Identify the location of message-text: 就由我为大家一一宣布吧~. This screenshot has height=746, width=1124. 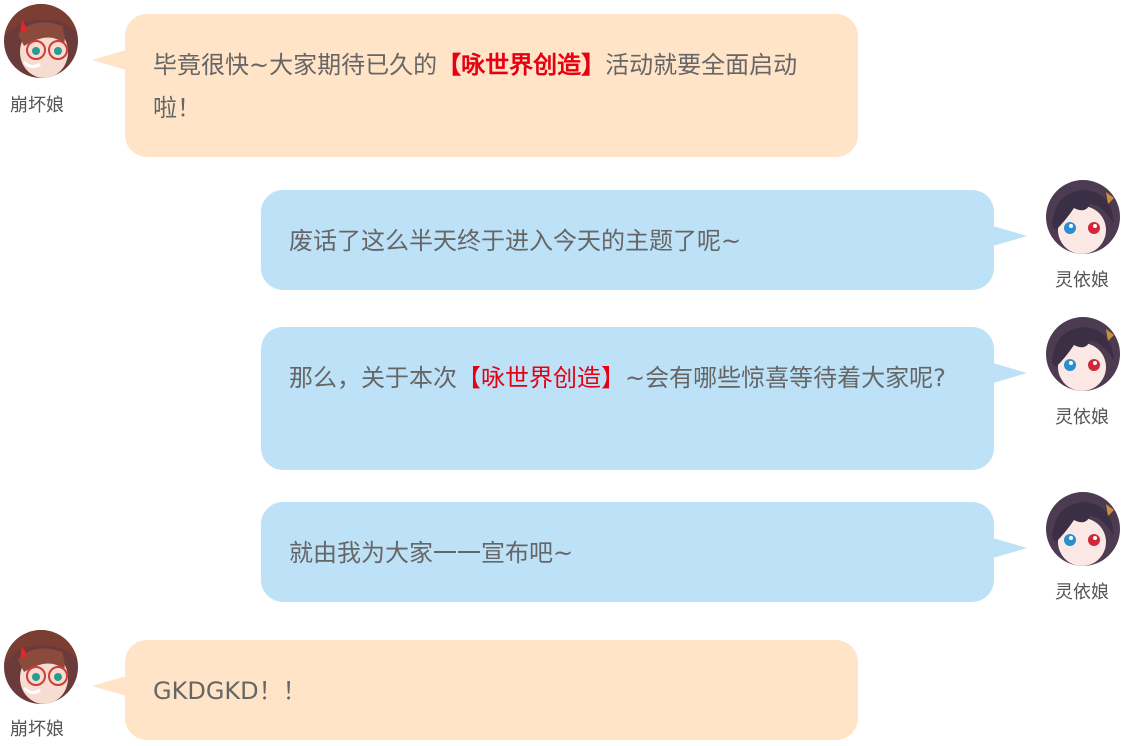
(431, 553).